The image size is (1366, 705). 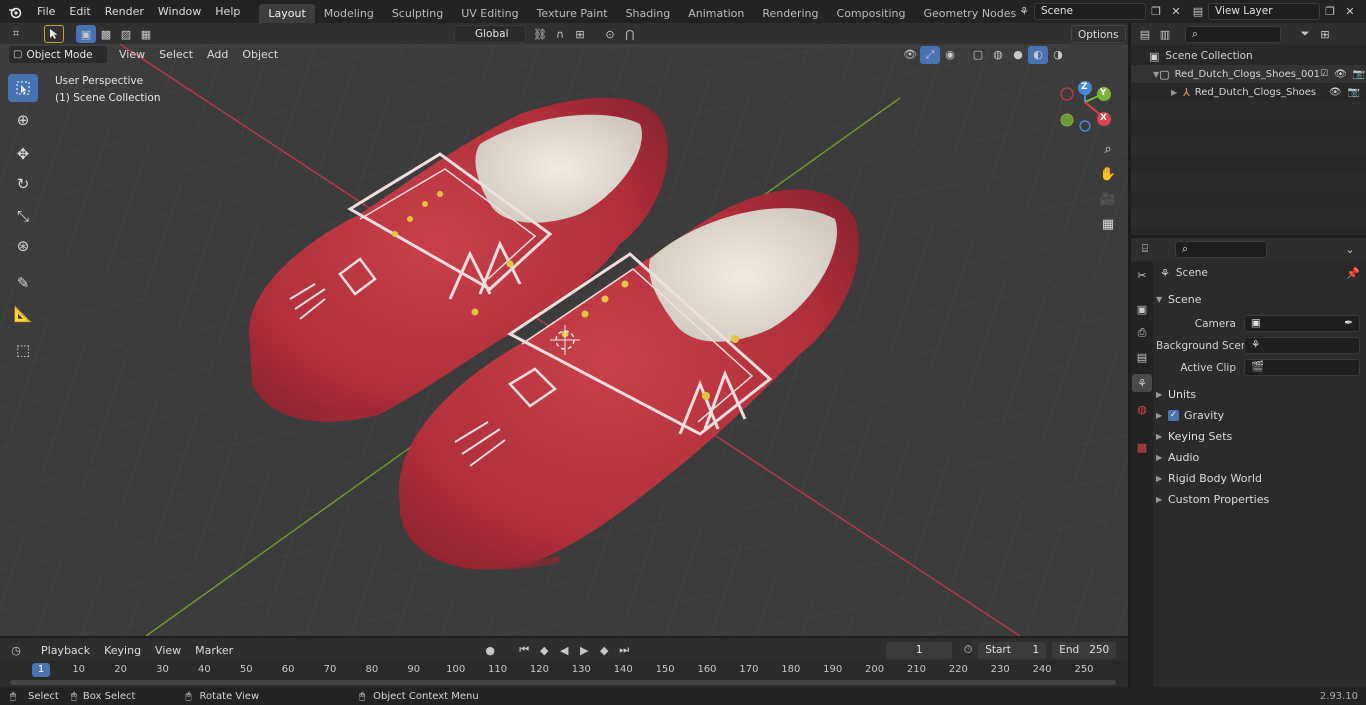 What do you see at coordinates (1142, 309) in the screenshot?
I see `render-tab-icon: ▣` at bounding box center [1142, 309].